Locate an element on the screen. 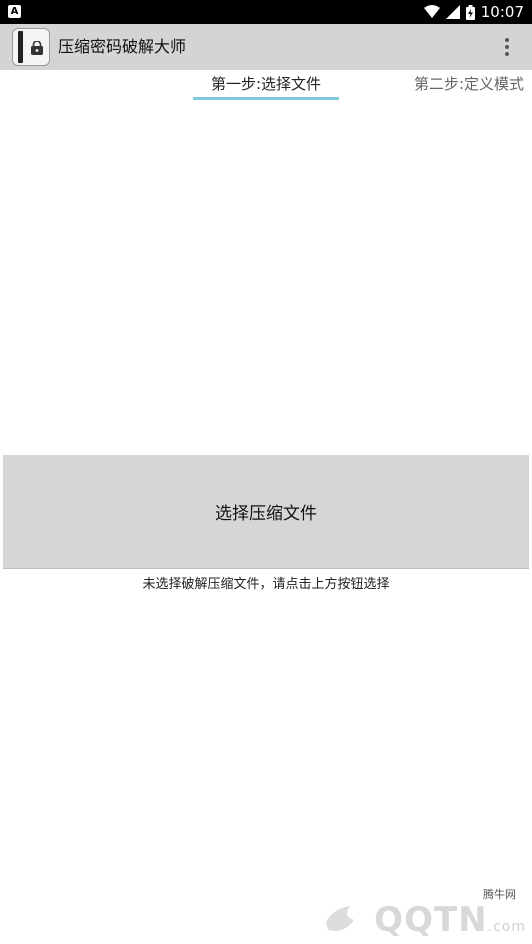  signal-icon is located at coordinates (452, 12).